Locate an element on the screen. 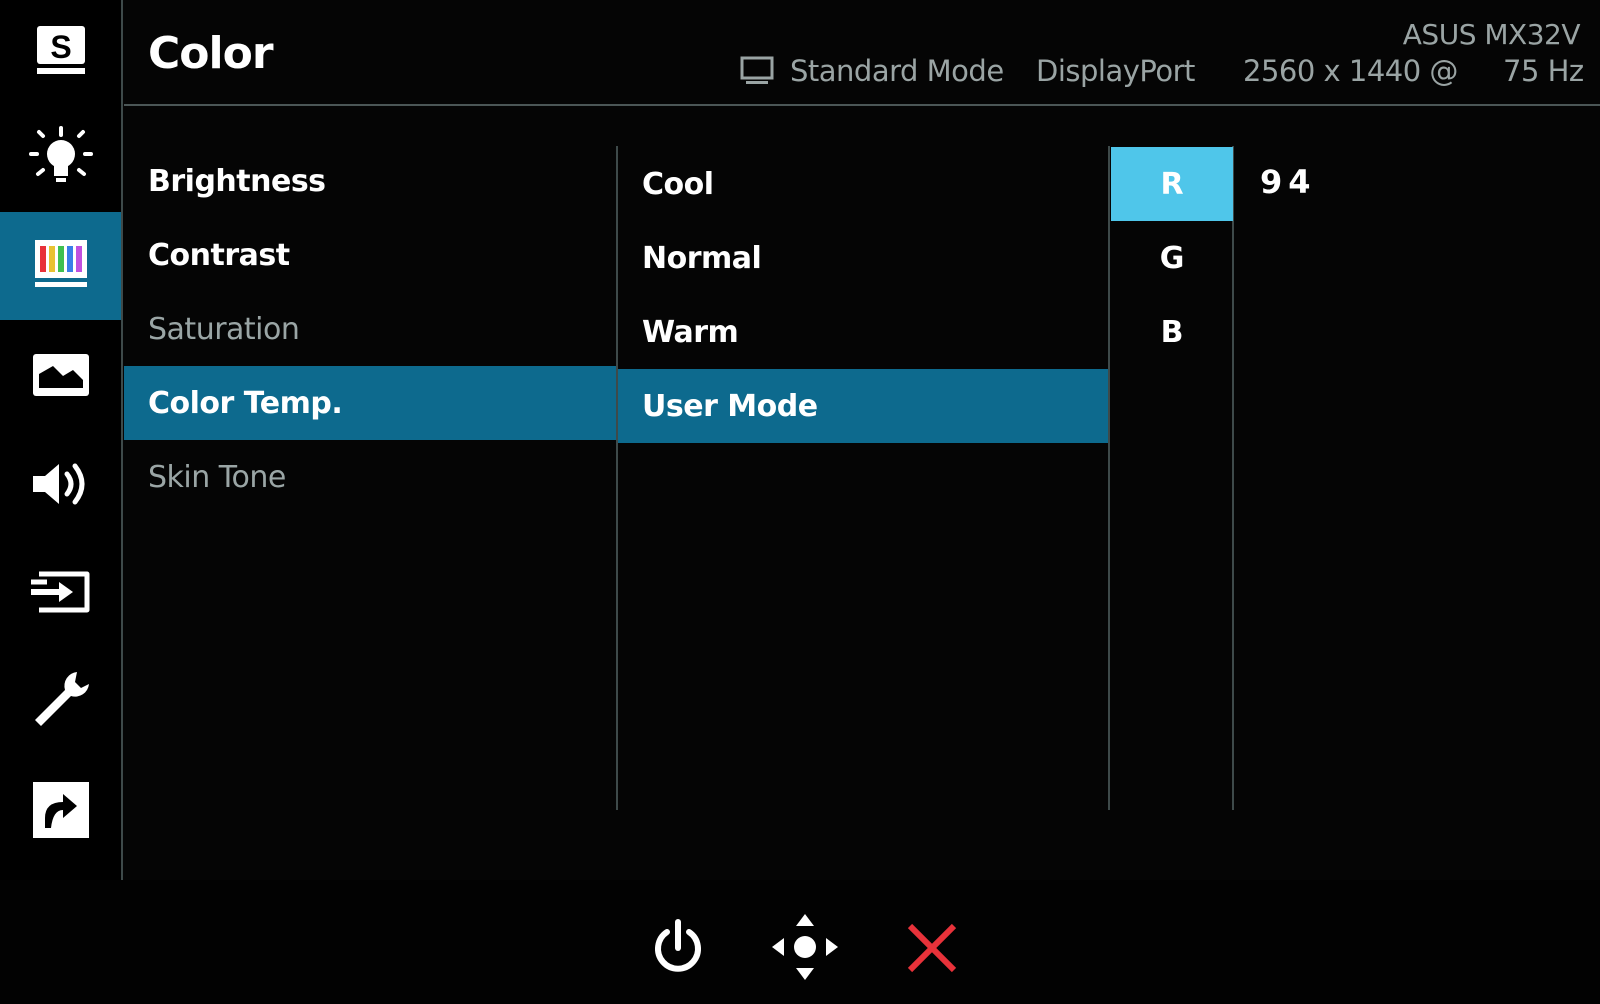 This screenshot has width=1600, height=1004. shortcut-arrow-icon is located at coordinates (61, 810).